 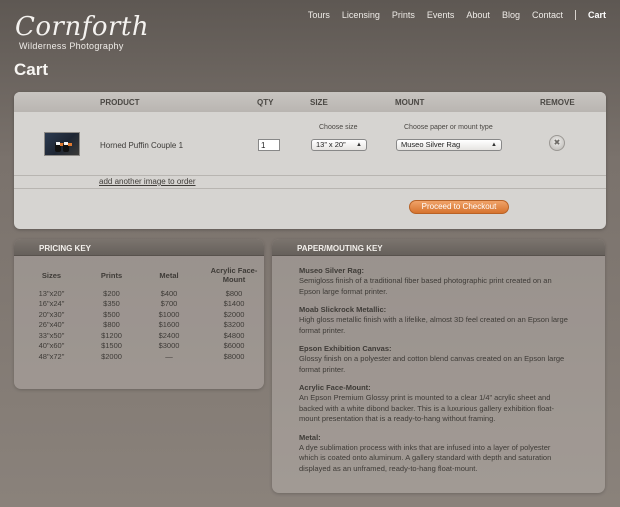 I want to click on nav-events: Events, so click(x=441, y=15).